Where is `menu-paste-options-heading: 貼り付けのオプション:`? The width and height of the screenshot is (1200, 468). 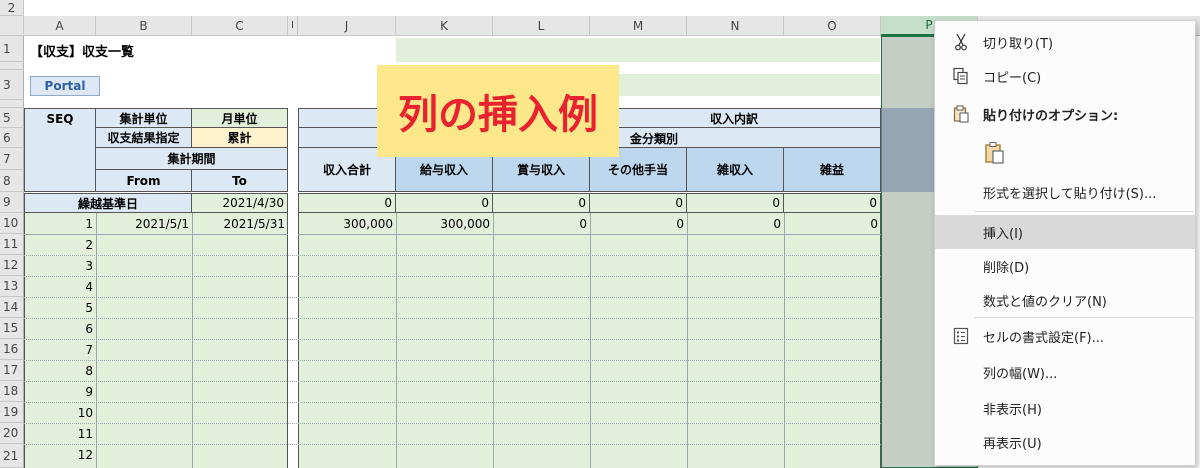
menu-paste-options-heading: 貼り付けのオプション: is located at coordinates (1065, 114).